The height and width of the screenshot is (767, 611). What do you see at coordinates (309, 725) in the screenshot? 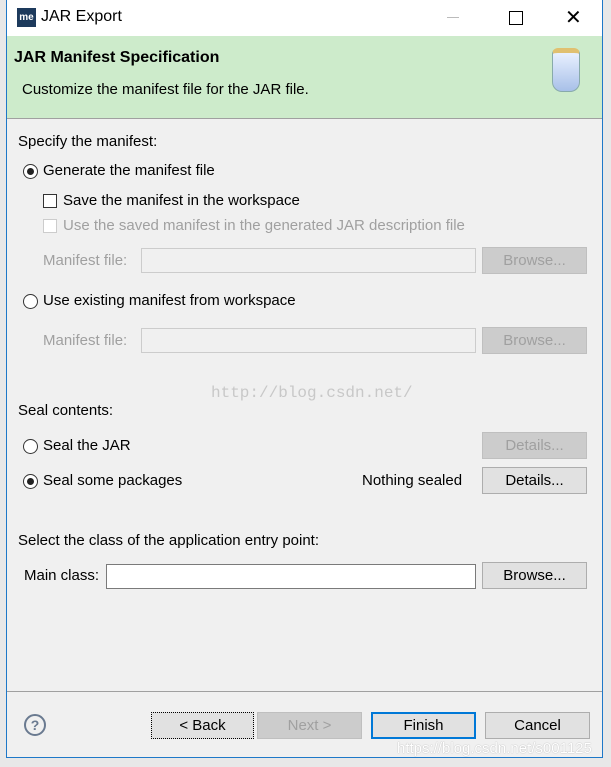
I see `next-button: Next >` at bounding box center [309, 725].